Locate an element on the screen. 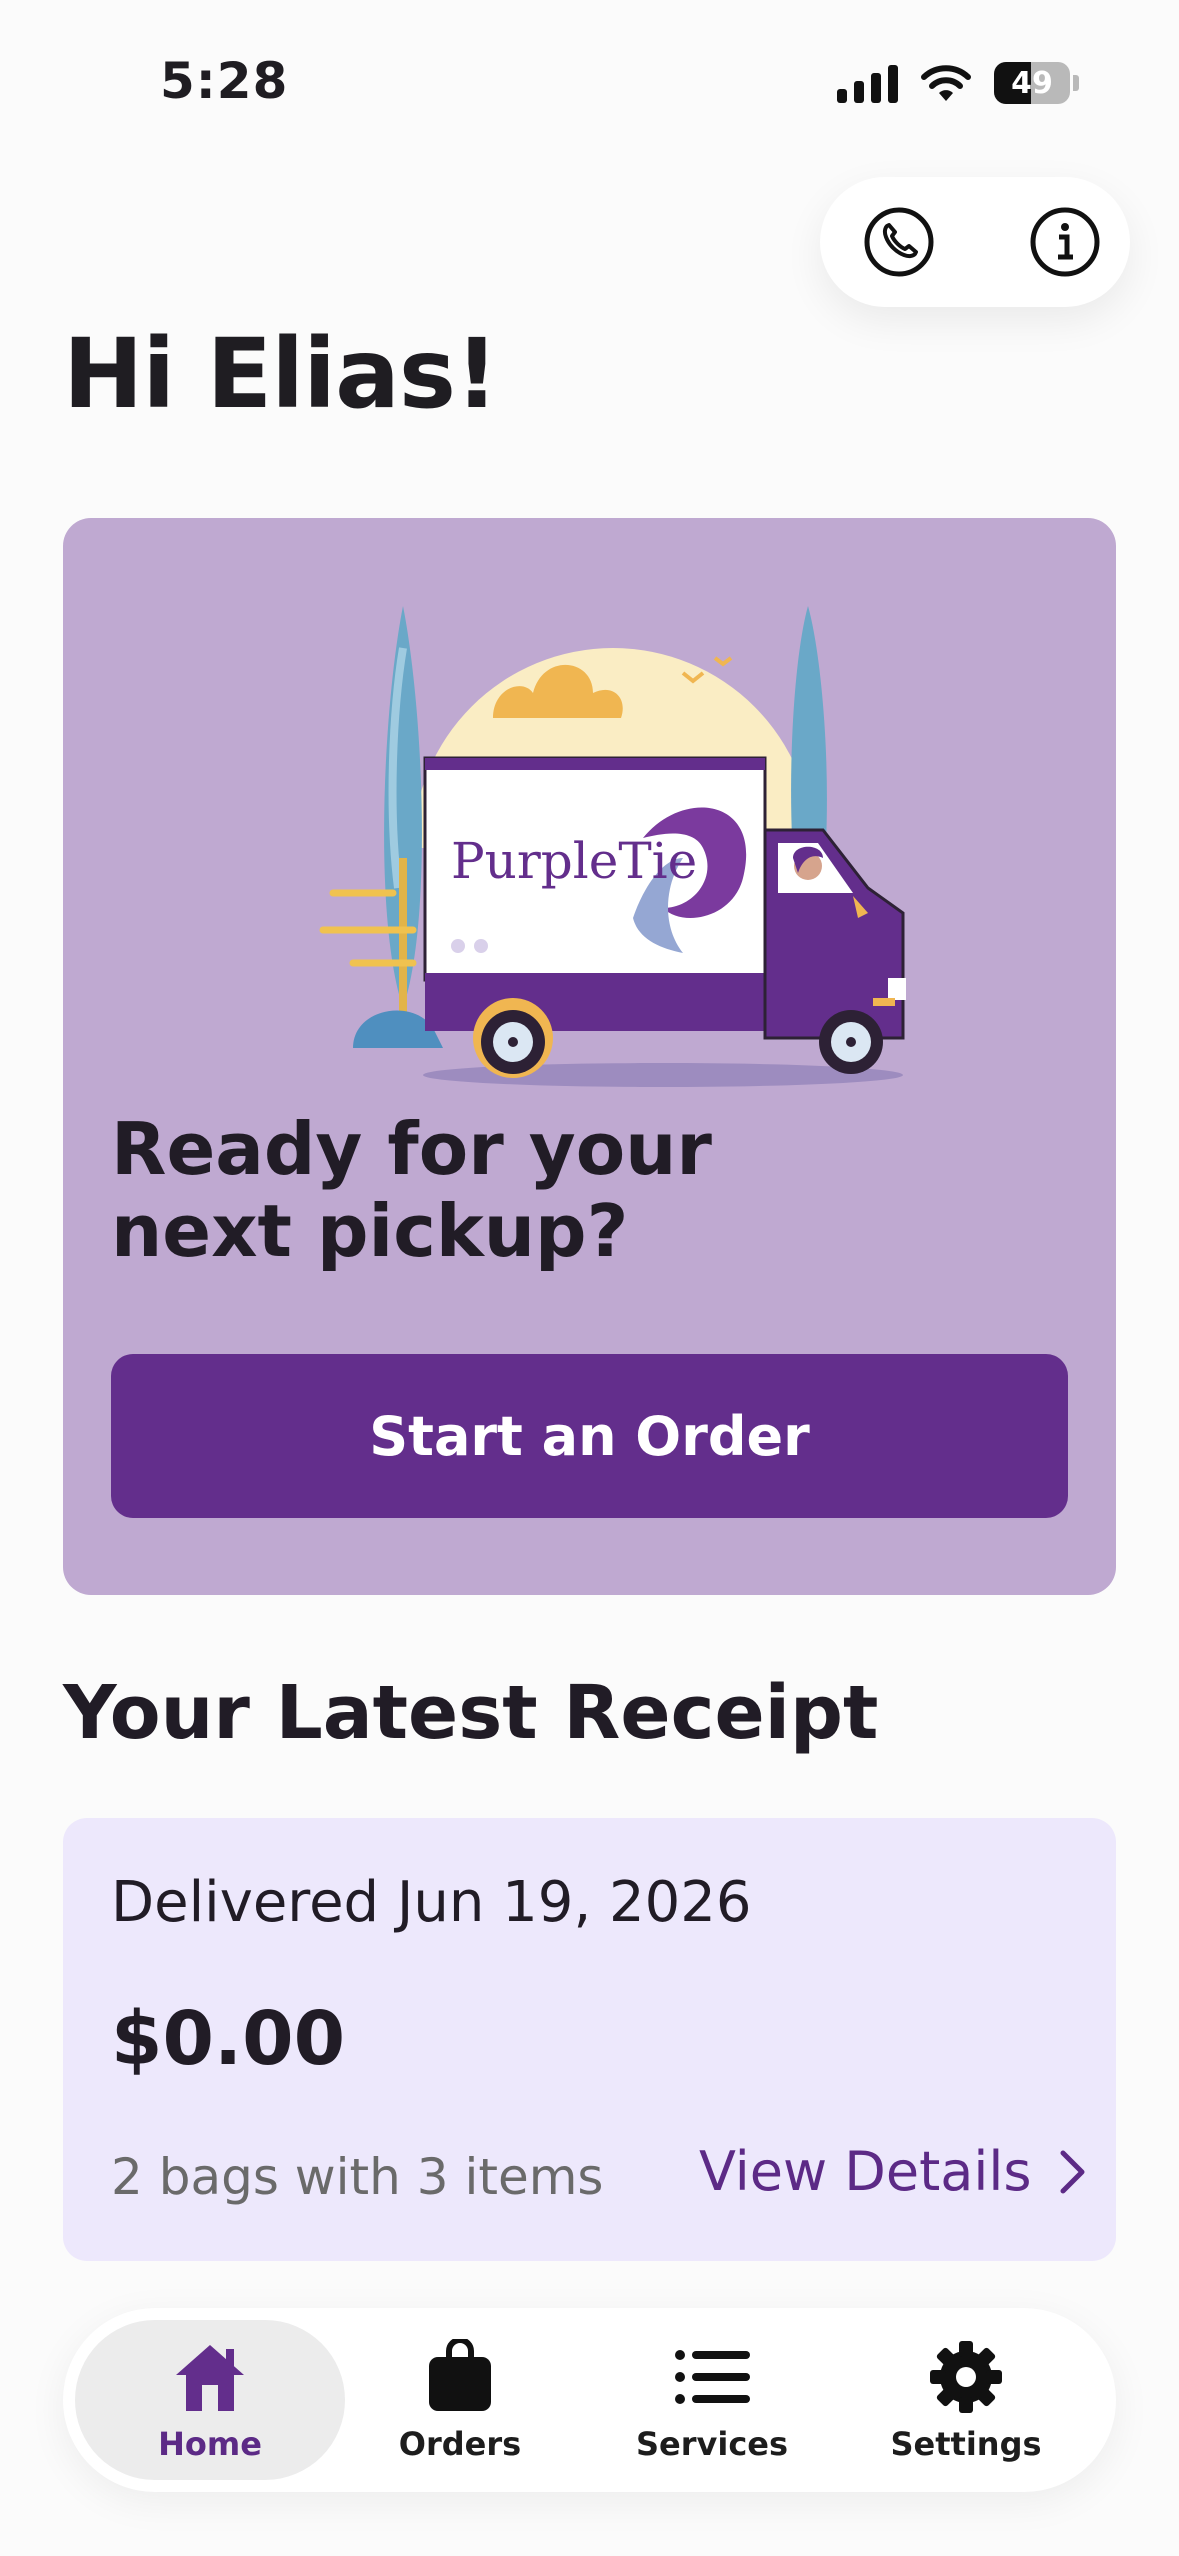 This screenshot has width=1179, height=2556. list-icon is located at coordinates (712, 2377).